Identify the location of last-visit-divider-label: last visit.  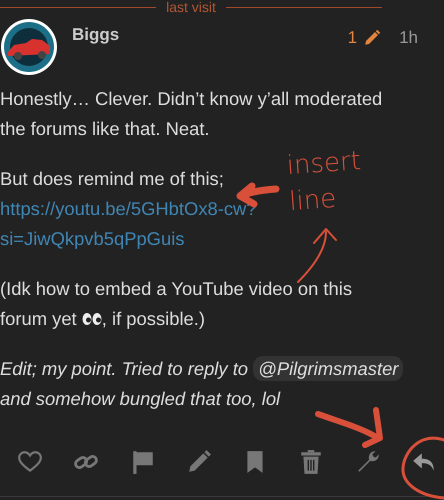
(191, 7).